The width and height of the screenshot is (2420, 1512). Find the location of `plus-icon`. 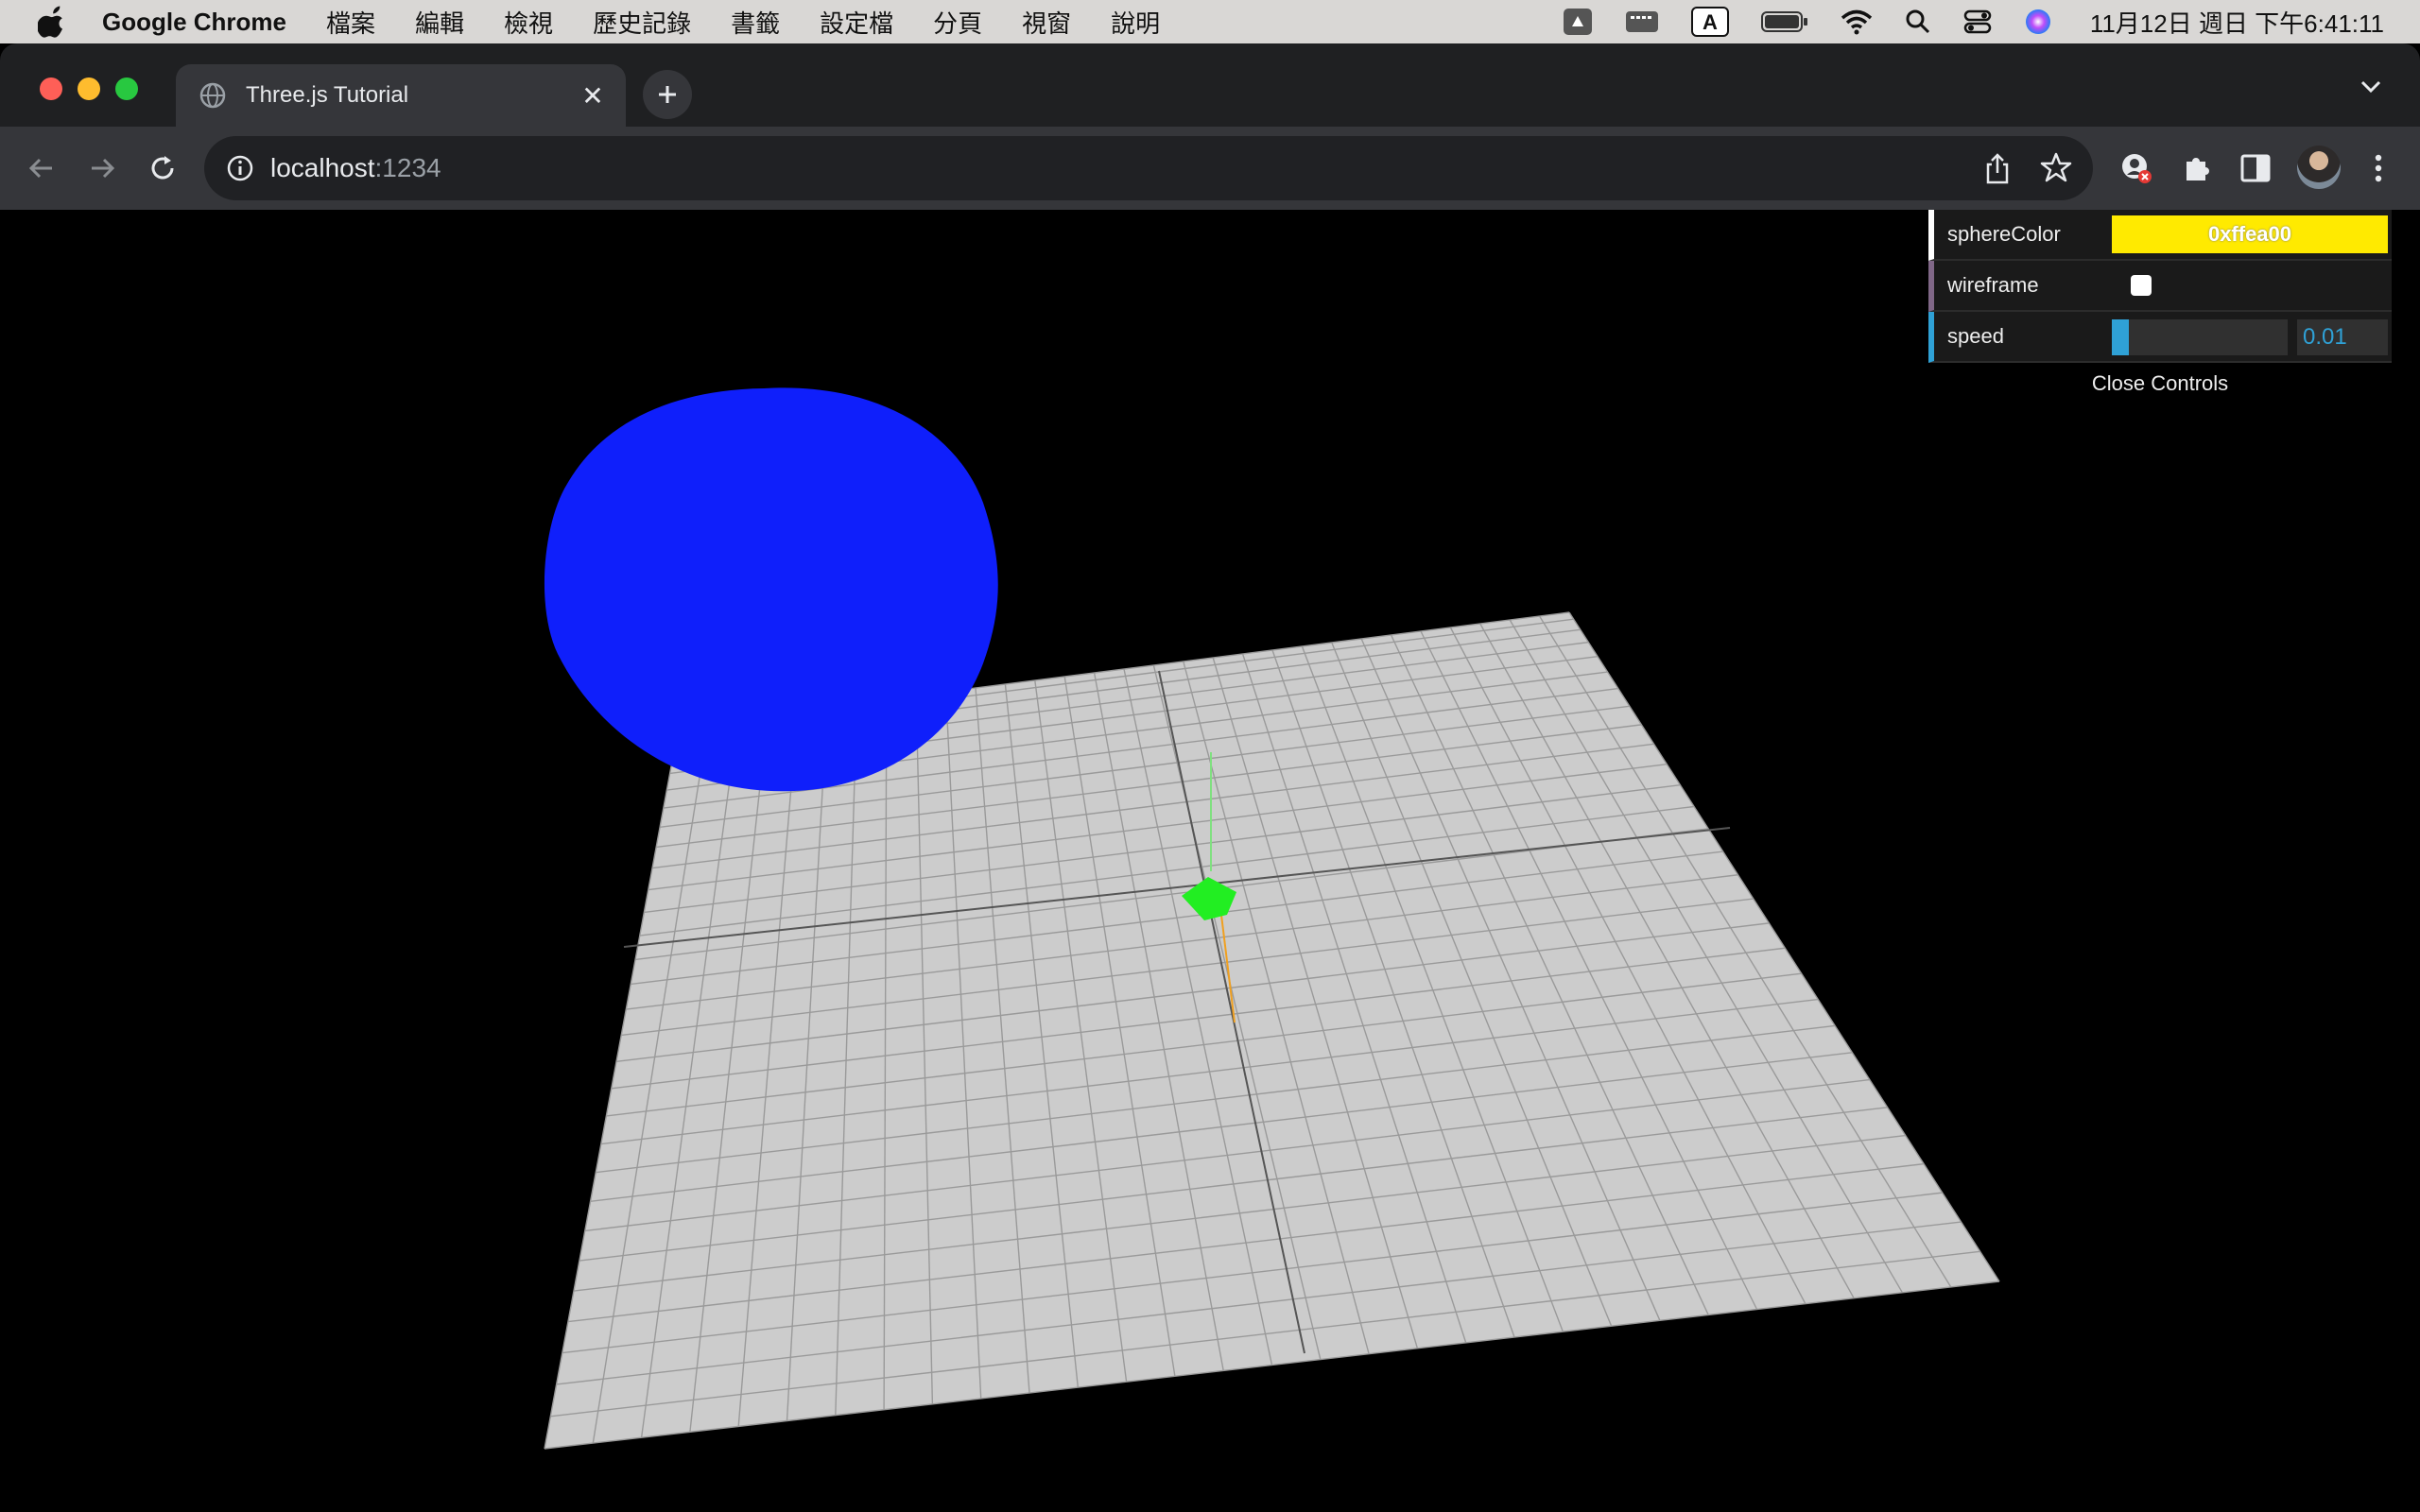

plus-icon is located at coordinates (667, 94).